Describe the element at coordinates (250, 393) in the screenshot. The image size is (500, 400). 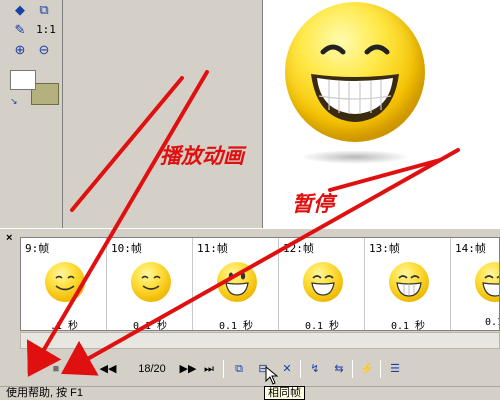
I see `status-bar: 使用帮助, 按 F1` at that location.